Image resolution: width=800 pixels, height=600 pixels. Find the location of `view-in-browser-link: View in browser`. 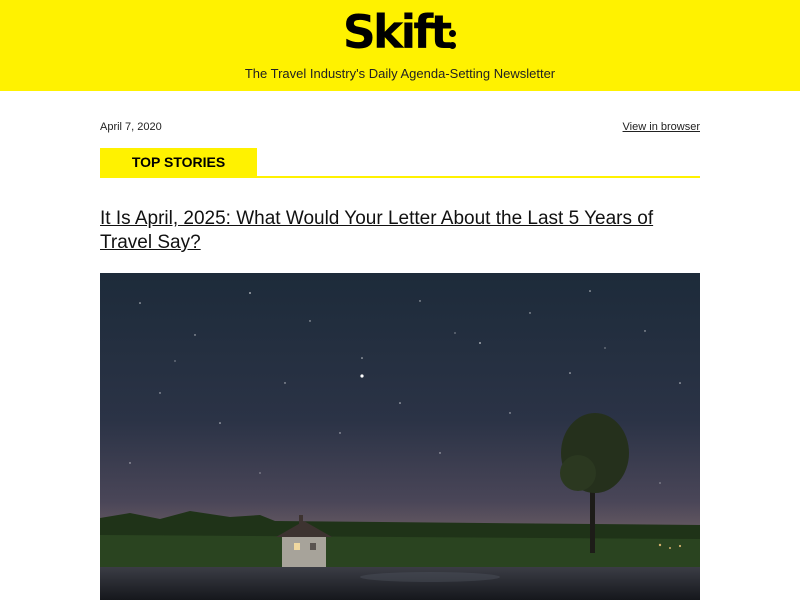

view-in-browser-link: View in browser is located at coordinates (661, 127).